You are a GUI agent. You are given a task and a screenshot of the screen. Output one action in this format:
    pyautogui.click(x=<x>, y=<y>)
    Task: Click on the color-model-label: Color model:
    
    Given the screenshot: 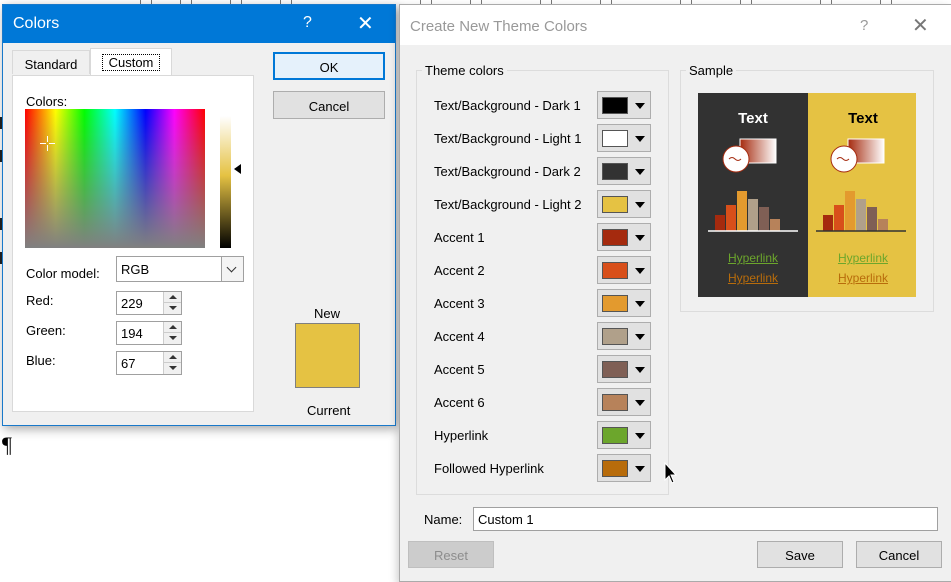 What is the action you would take?
    pyautogui.click(x=63, y=273)
    